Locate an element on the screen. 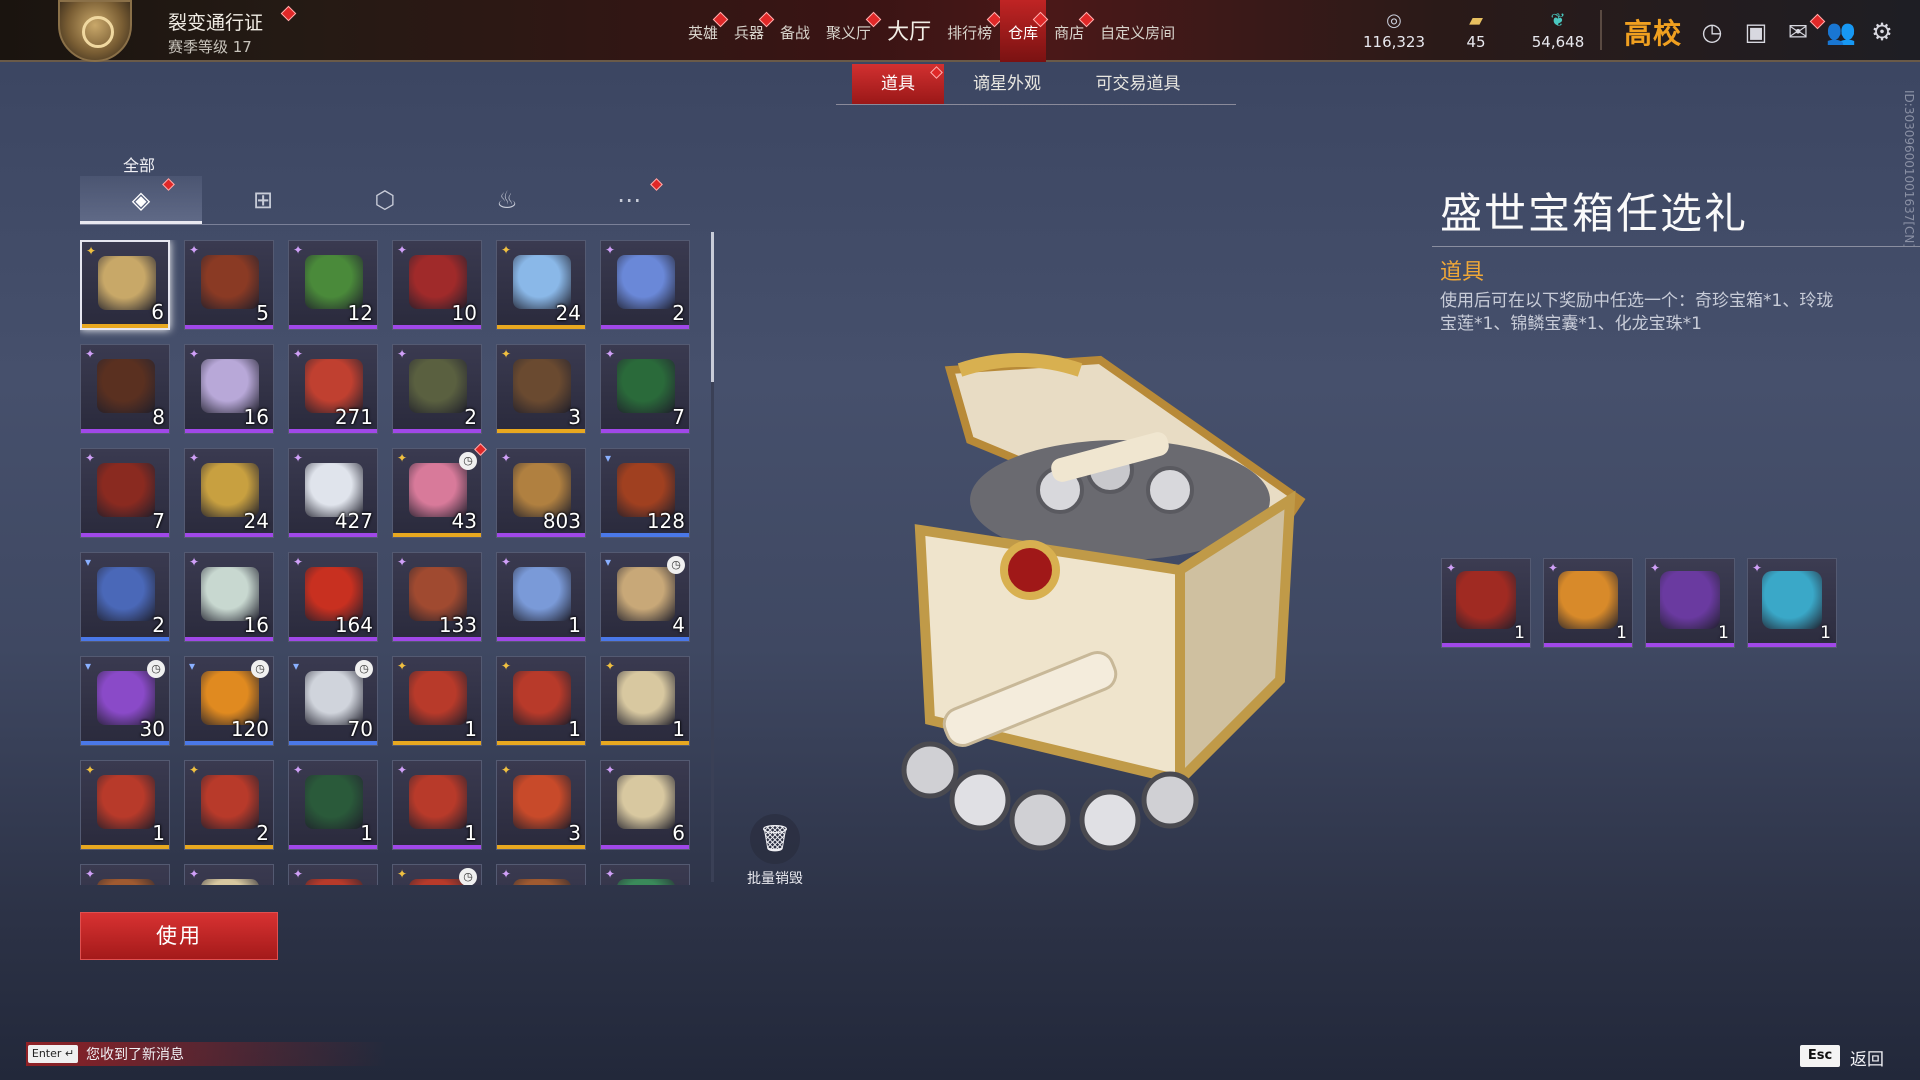 This screenshot has height=1080, width=1920. inventory-slot: ▾ ◷ 70 is located at coordinates (333, 701).